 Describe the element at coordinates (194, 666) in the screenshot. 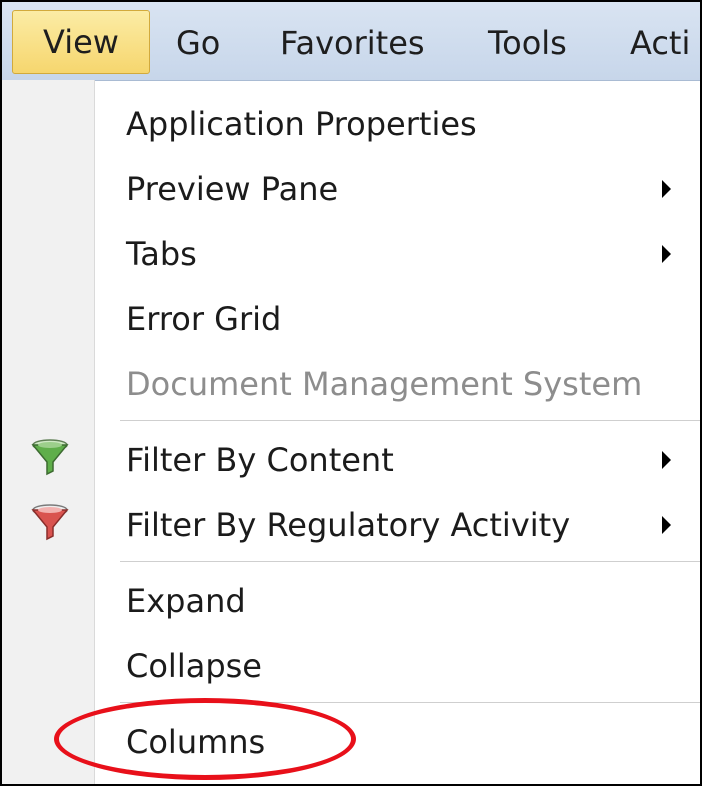

I see `menu-item-label: Collapse` at that location.